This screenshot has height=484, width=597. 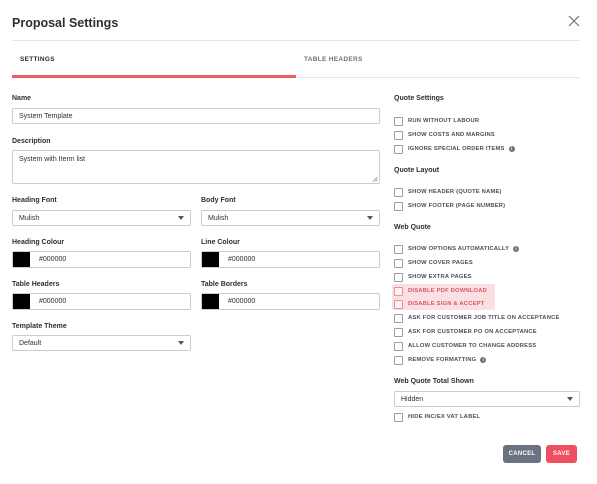 What do you see at coordinates (196, 167) in the screenshot?
I see `description-textarea: System with Iterm list` at bounding box center [196, 167].